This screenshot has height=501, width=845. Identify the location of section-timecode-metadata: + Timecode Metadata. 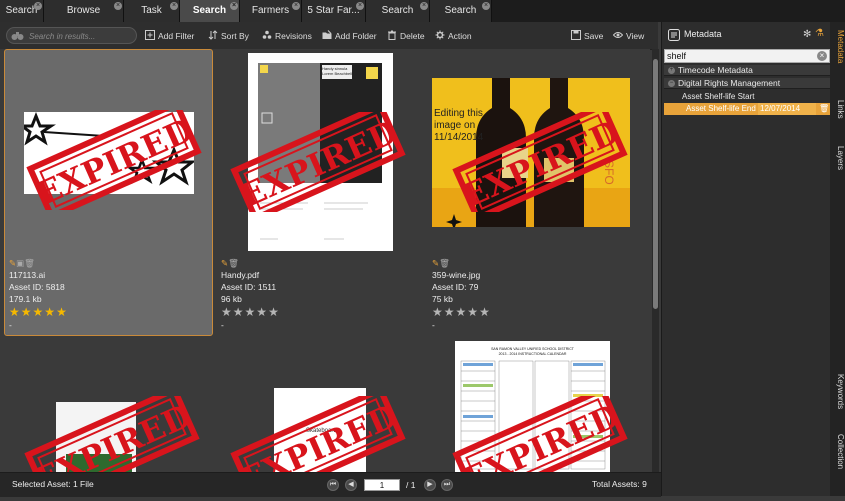
(747, 70).